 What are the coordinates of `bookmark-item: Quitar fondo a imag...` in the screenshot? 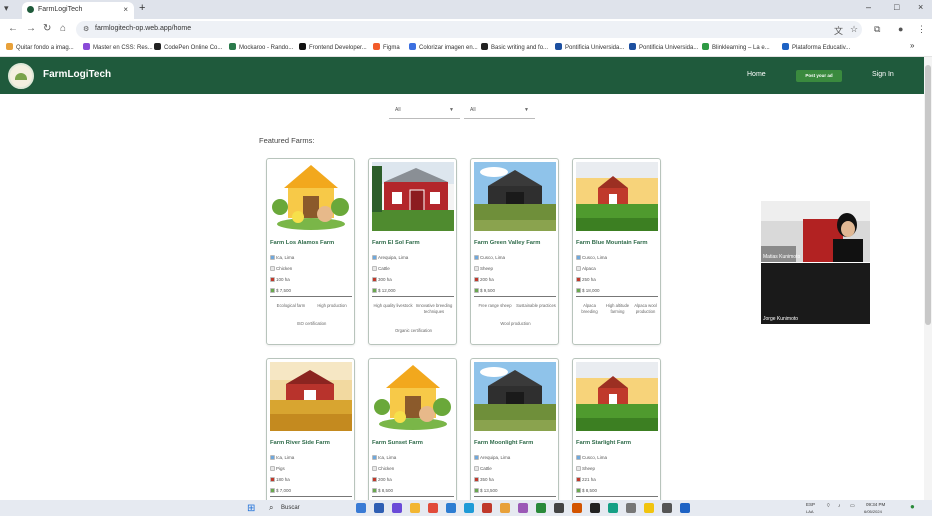 It's located at (40, 47).